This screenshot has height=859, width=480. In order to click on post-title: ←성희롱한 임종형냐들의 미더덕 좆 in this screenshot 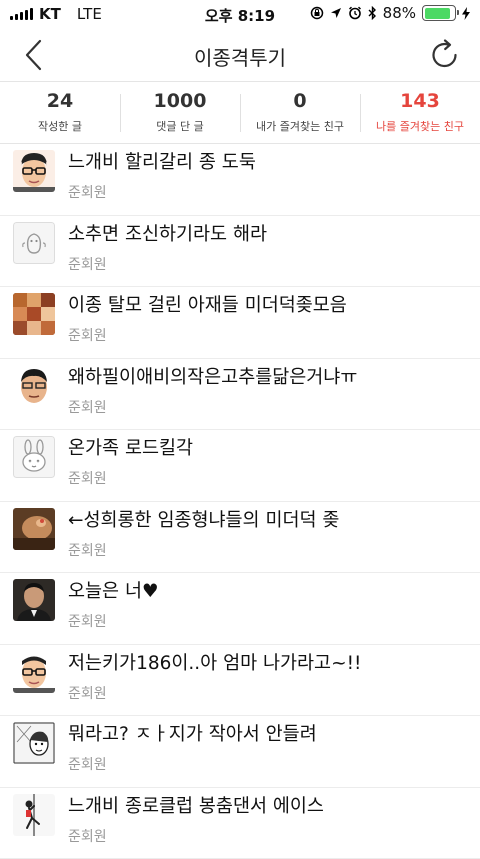, I will do `click(203, 519)`.